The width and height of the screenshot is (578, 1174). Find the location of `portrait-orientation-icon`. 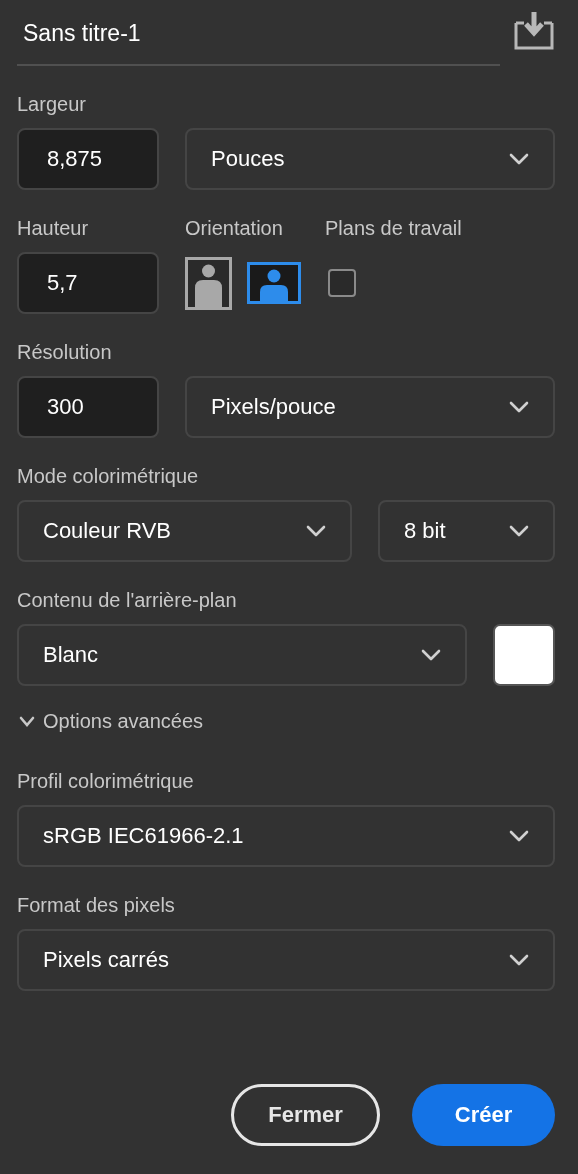

portrait-orientation-icon is located at coordinates (208, 283).